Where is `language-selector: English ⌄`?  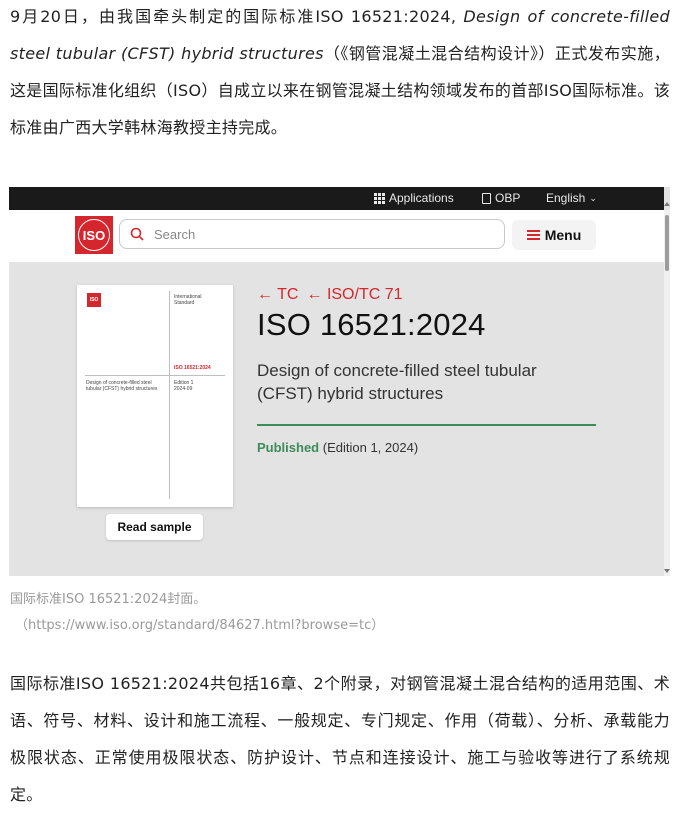
language-selector: English ⌄ is located at coordinates (571, 198).